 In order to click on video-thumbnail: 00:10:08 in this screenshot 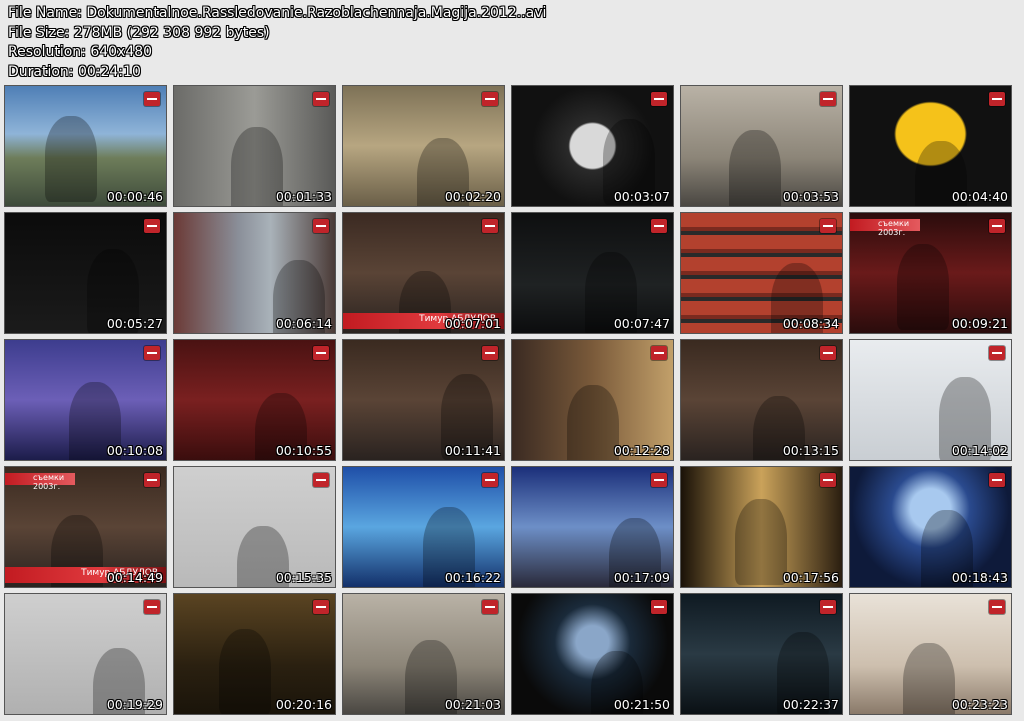, I will do `click(85, 400)`.